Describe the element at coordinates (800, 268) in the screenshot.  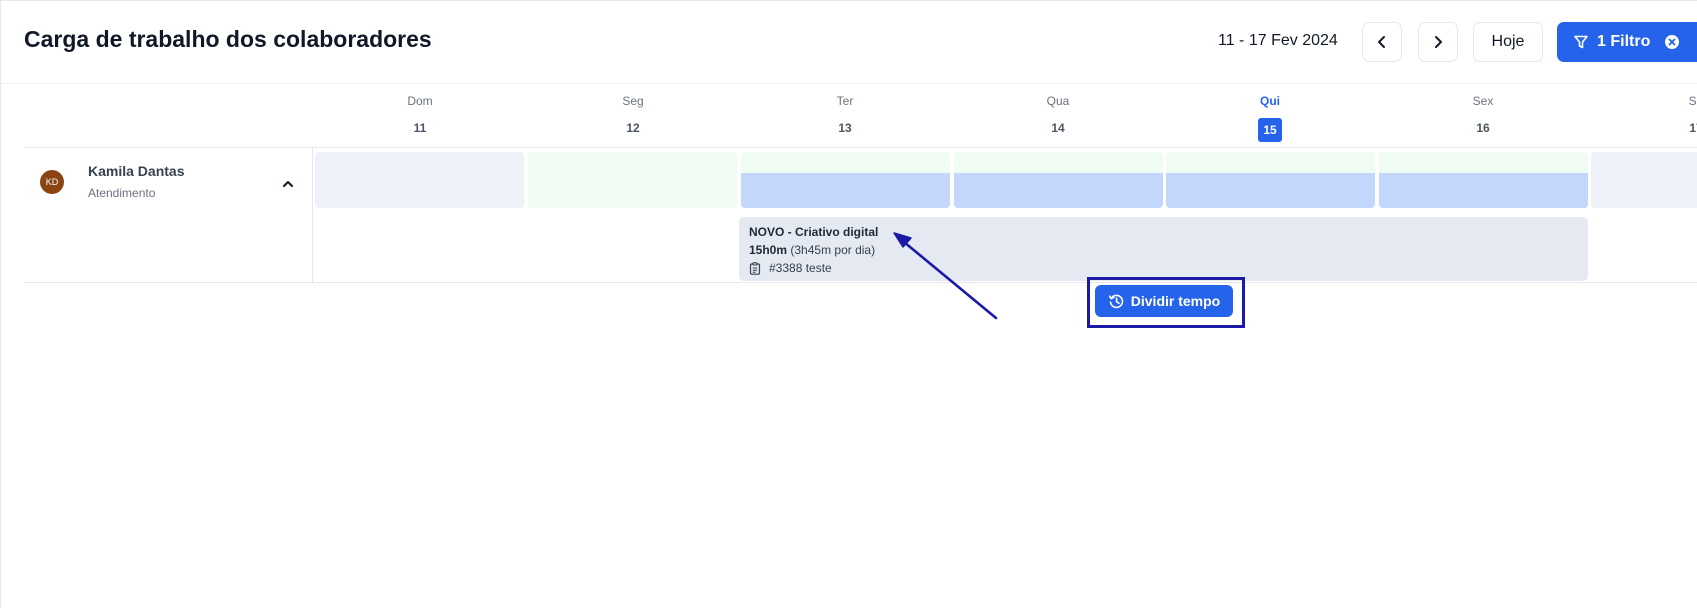
I see `task-ref-label: #3388 teste` at that location.